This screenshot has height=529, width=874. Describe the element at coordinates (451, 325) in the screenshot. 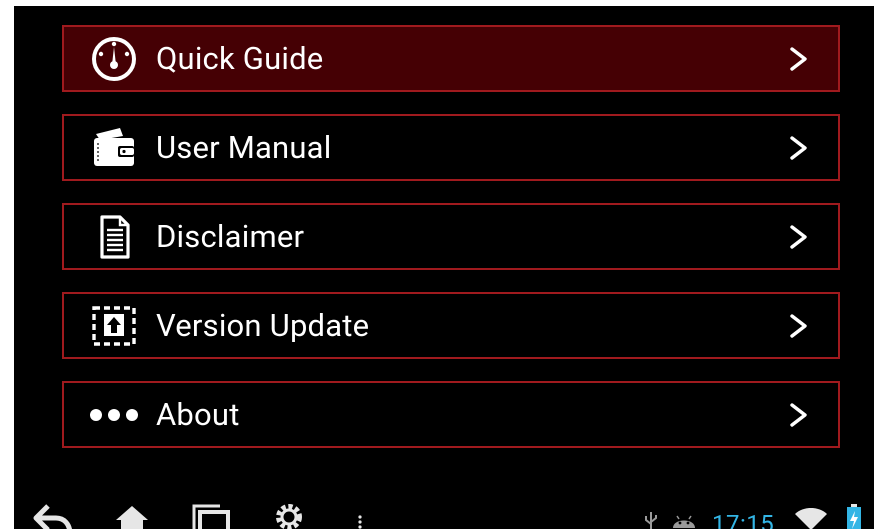

I see `menu-item-version-update: Version Update` at that location.